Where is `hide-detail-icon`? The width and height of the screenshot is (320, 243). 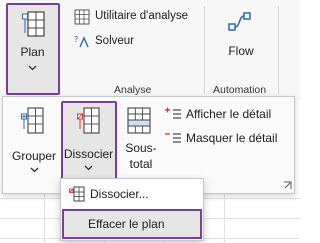
hide-detail-icon is located at coordinates (173, 138).